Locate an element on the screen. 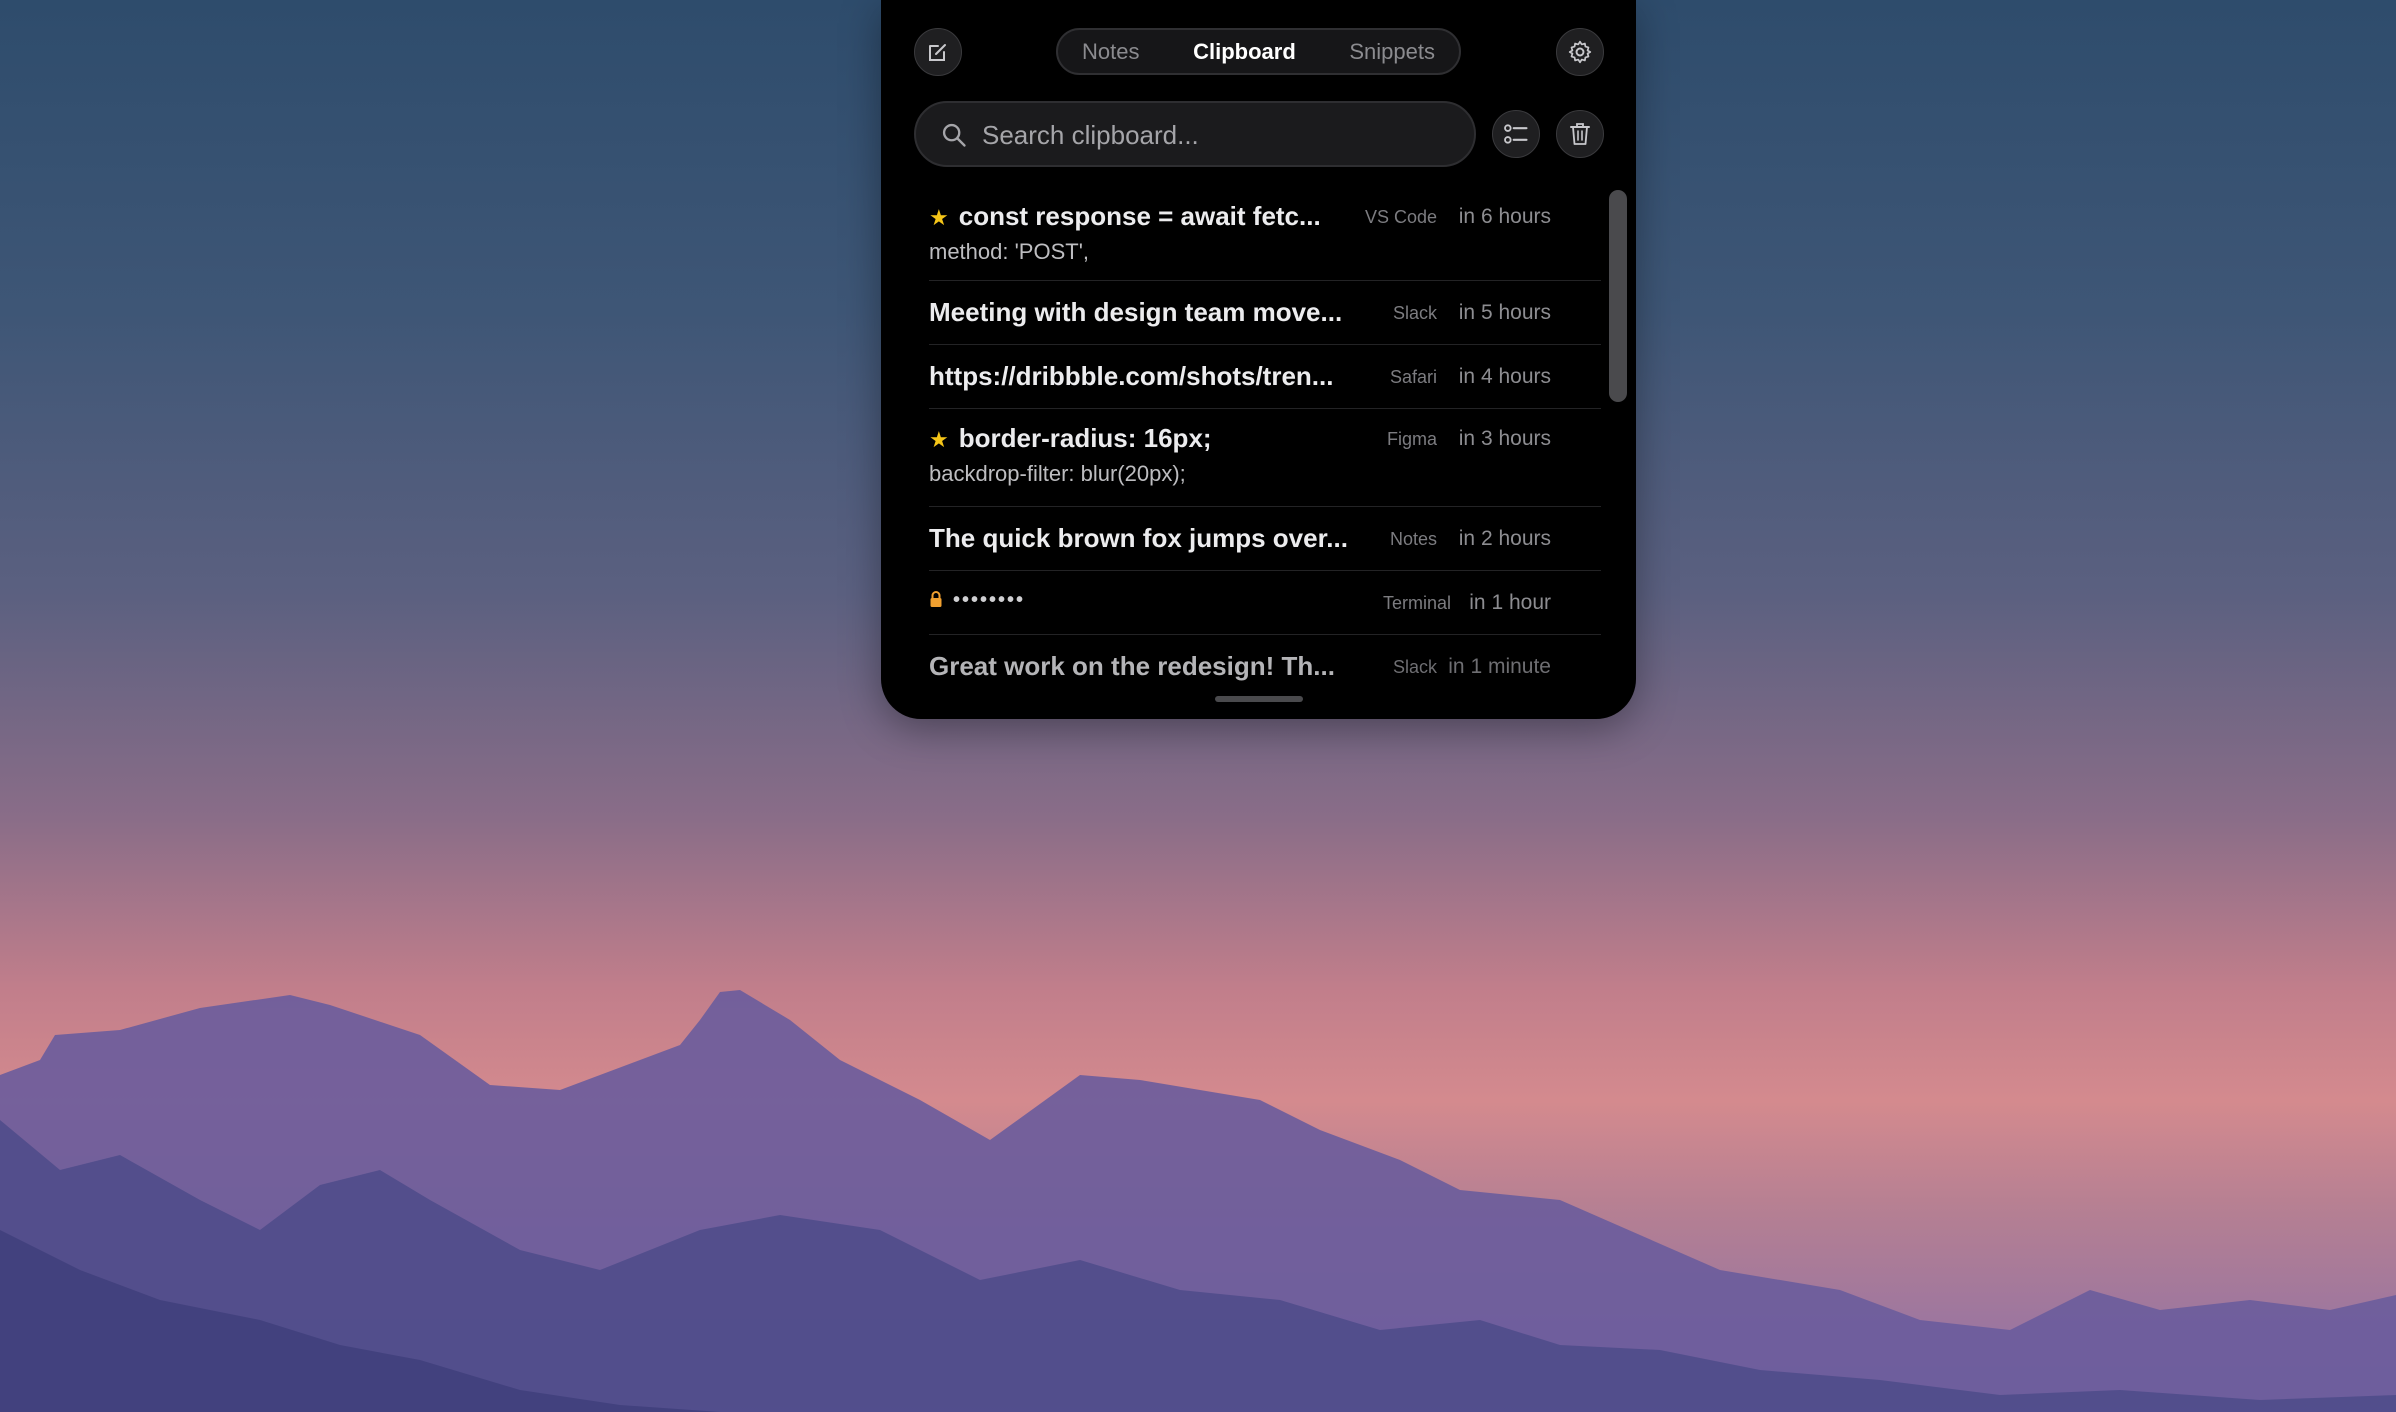 Image resolution: width=2396 pixels, height=1412 pixels. view-tabs: Notes Clipboard Snippets is located at coordinates (1258, 51).